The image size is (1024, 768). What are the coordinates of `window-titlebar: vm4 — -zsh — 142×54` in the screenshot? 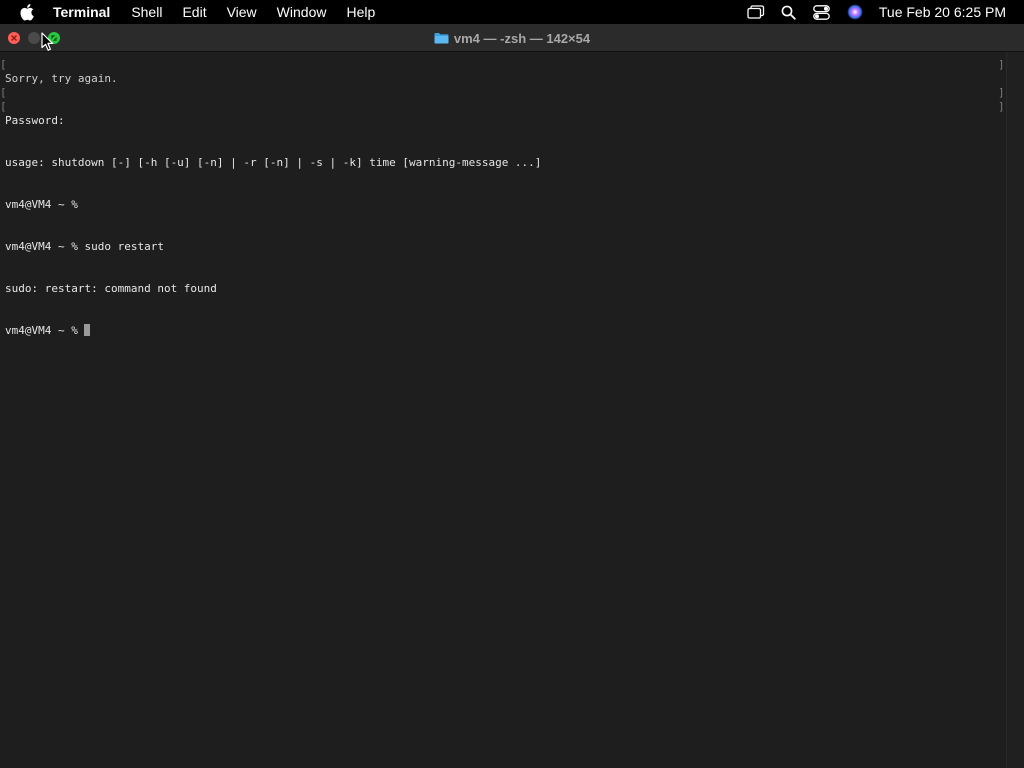 It's located at (512, 38).